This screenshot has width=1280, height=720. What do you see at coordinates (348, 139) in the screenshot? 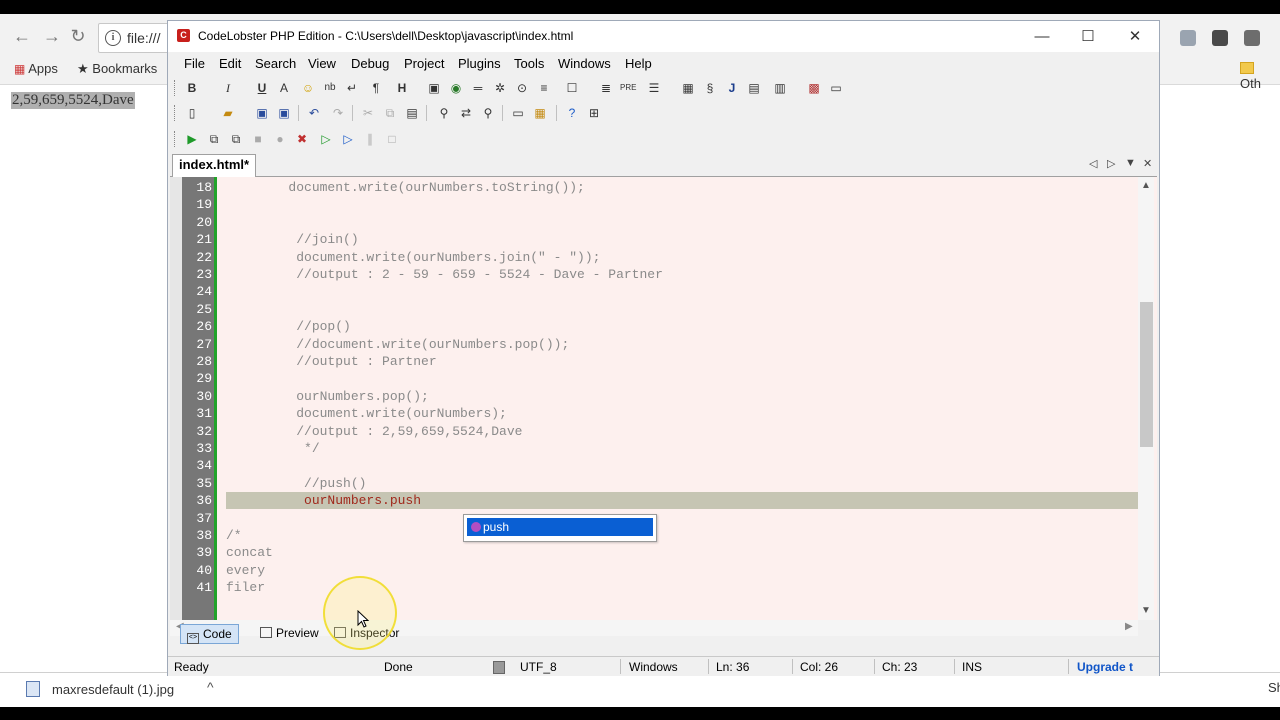
I see `step-icon: ▷` at bounding box center [348, 139].